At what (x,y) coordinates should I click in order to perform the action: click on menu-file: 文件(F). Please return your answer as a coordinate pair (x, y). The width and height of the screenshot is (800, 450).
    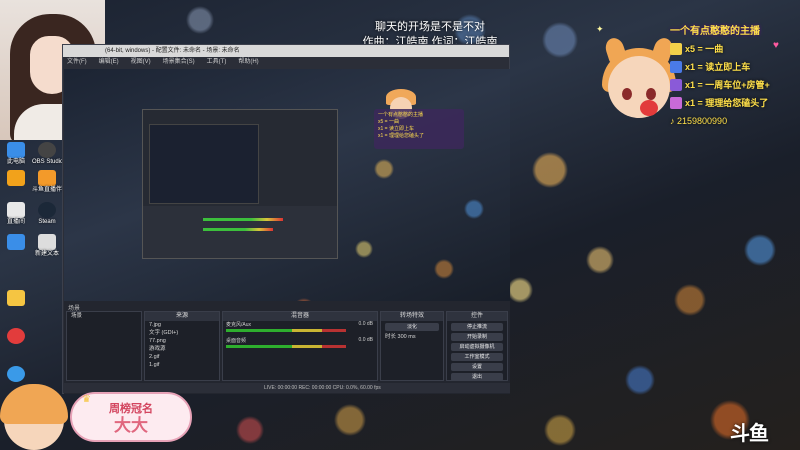
    Looking at the image, I should click on (77, 62).